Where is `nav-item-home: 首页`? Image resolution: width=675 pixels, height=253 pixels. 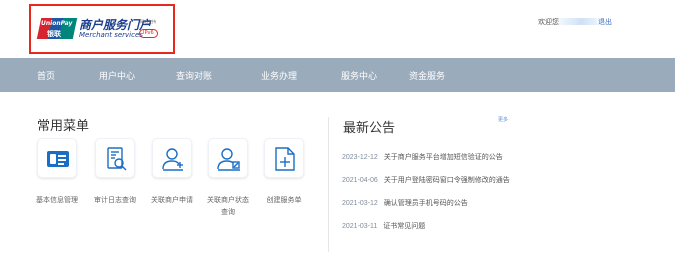 nav-item-home: 首页 is located at coordinates (46, 75).